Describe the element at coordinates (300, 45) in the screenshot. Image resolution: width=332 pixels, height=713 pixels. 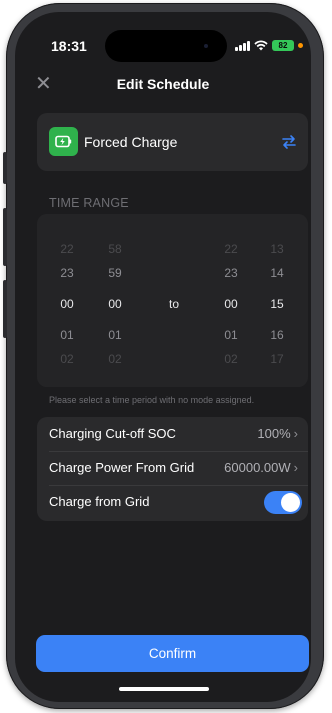
I see `privacy-indicator` at that location.